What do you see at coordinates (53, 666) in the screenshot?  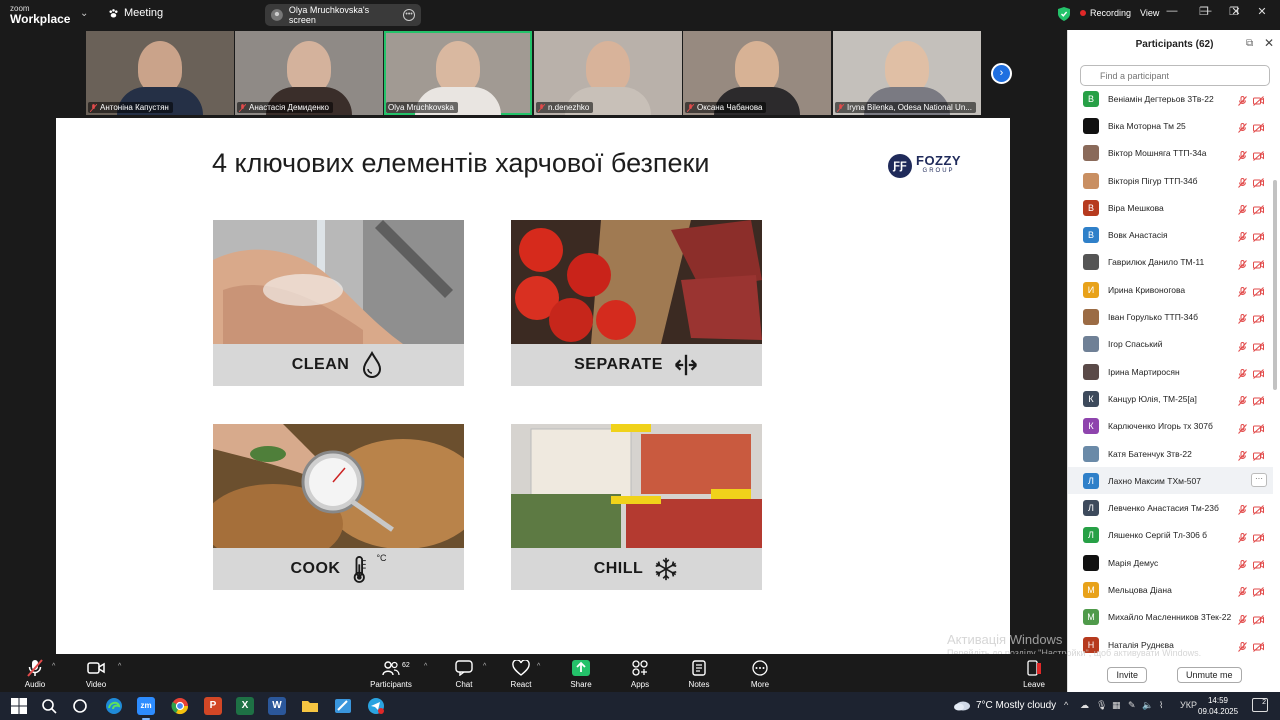 I see `audio-options-chevron-icon: ^` at bounding box center [53, 666].